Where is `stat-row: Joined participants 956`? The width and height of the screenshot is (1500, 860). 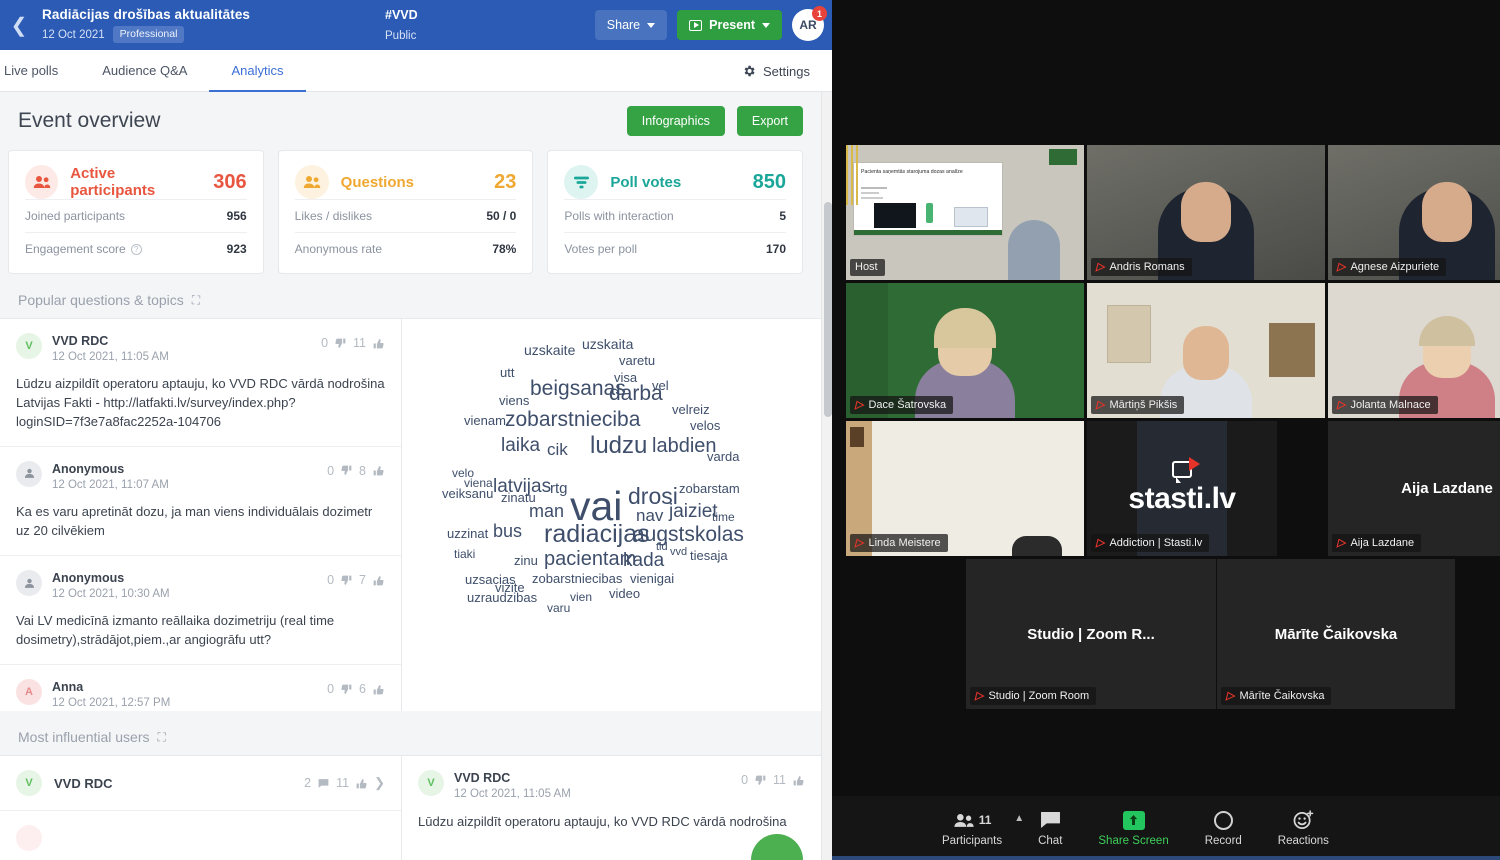
stat-row: Joined participants 956 is located at coordinates (136, 215).